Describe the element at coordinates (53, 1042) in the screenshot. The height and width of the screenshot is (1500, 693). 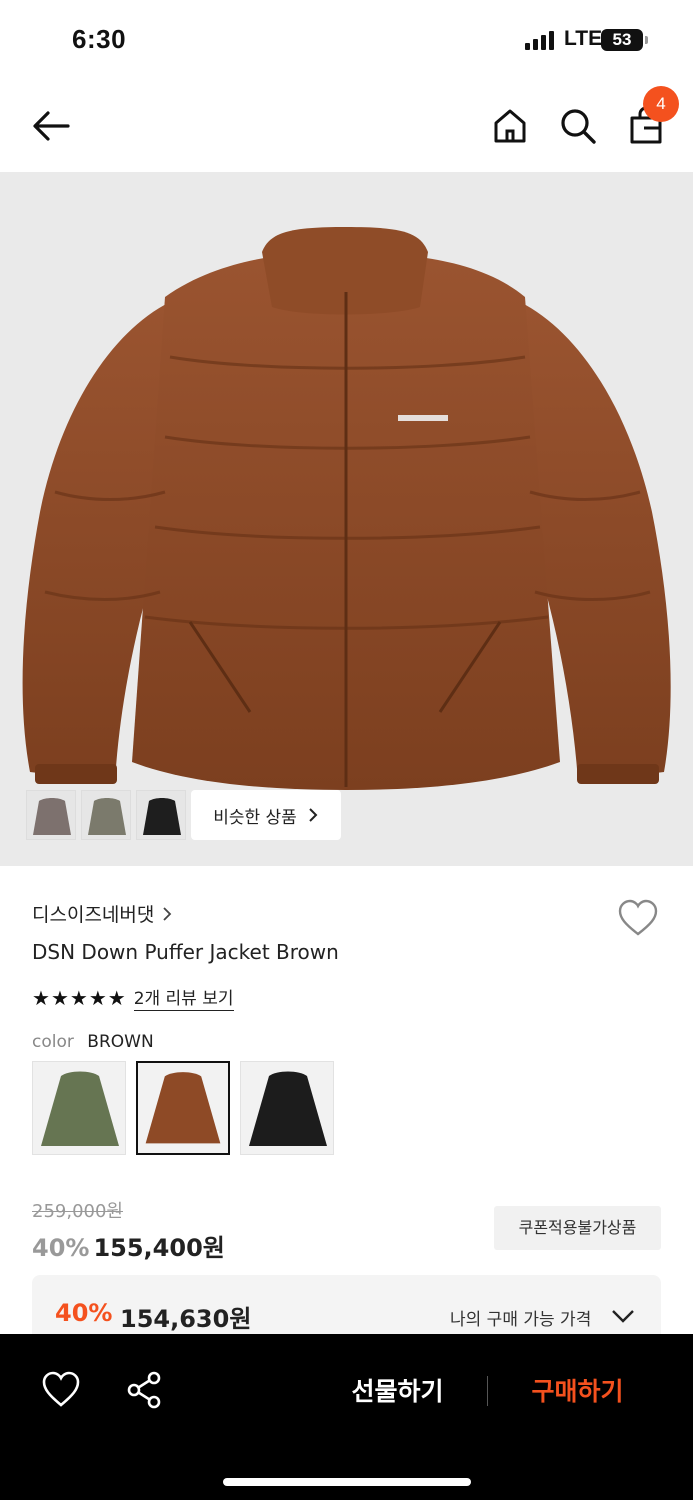
I see `color-label: color` at that location.